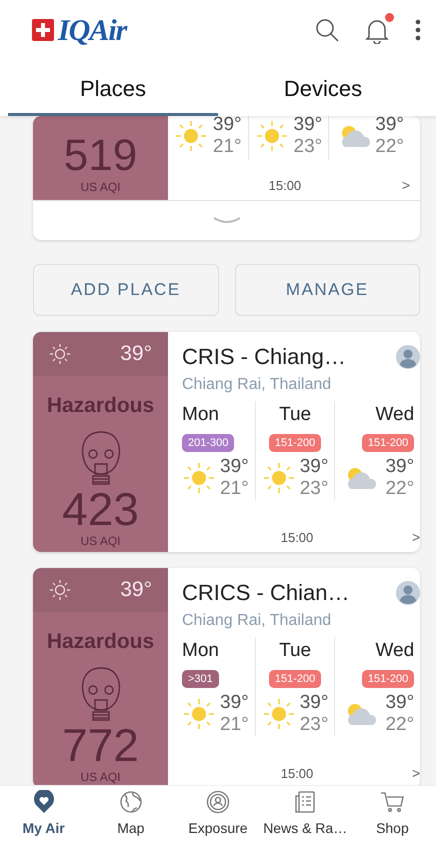  Describe the element at coordinates (305, 802) in the screenshot. I see `news-icon` at that location.